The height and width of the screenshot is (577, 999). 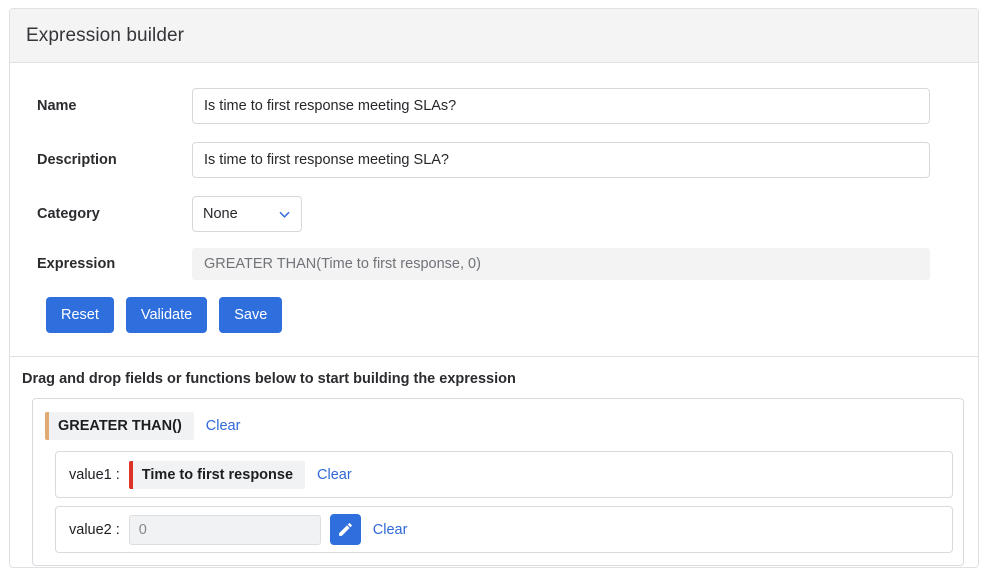 I want to click on function-header: GREATER THAN() Clear, so click(x=498, y=426).